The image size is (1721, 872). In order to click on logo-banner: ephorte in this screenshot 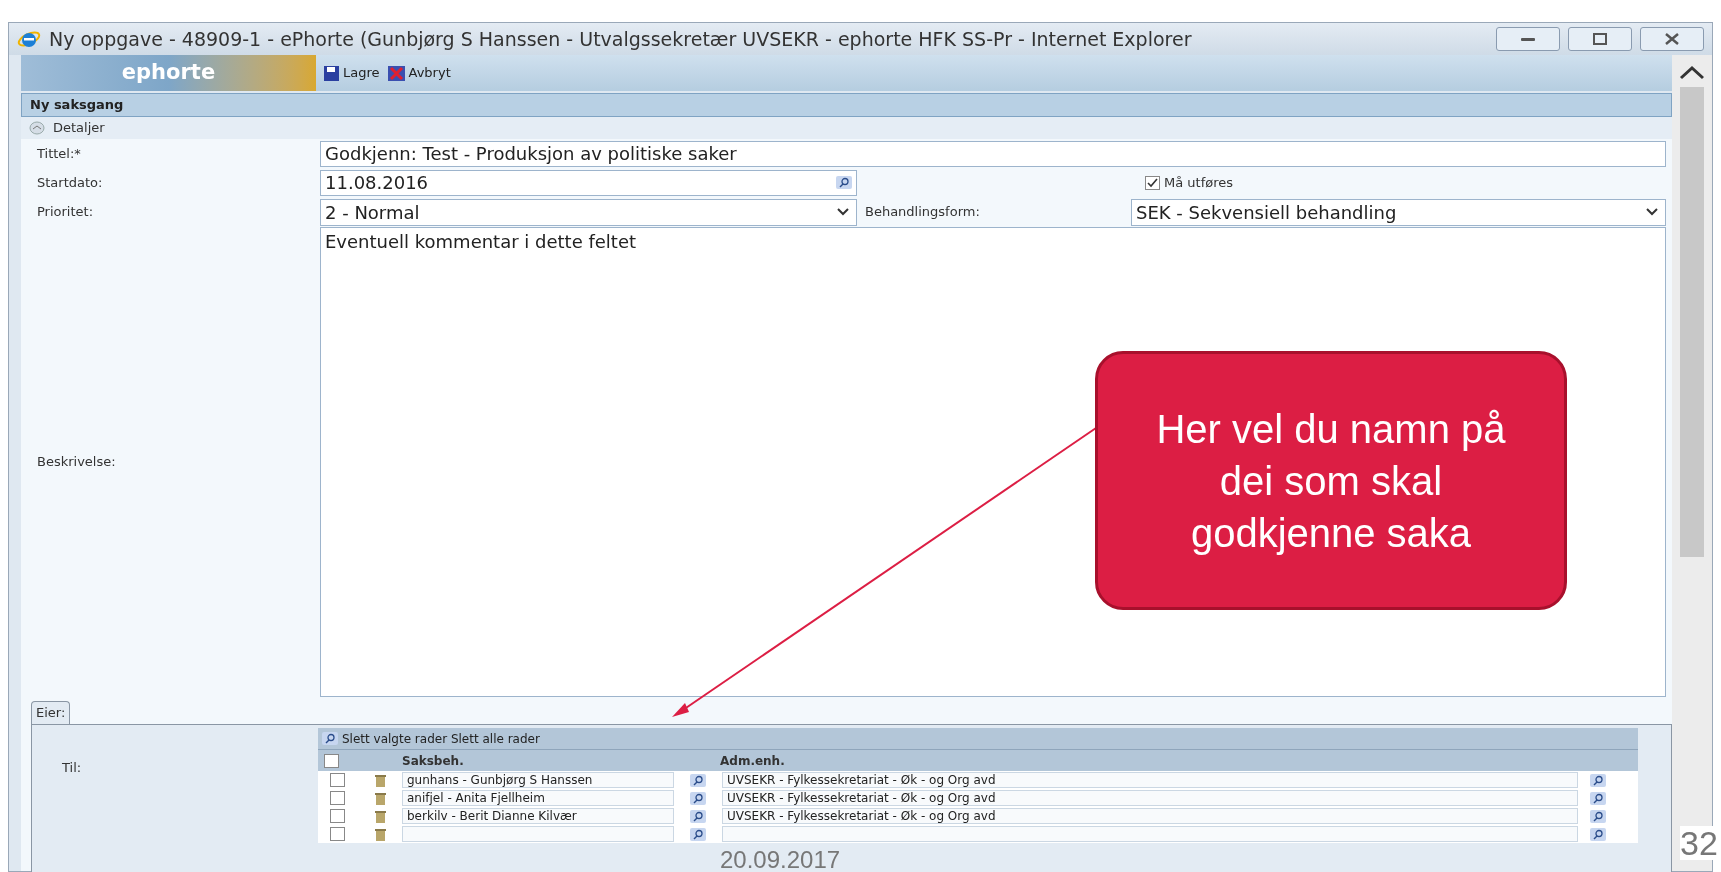, I will do `click(168, 73)`.